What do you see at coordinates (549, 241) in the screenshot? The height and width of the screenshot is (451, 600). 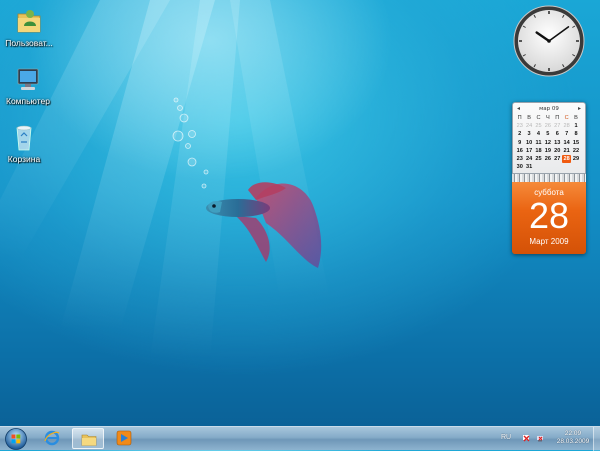 I see `calendar-month-year: Март 2009` at bounding box center [549, 241].